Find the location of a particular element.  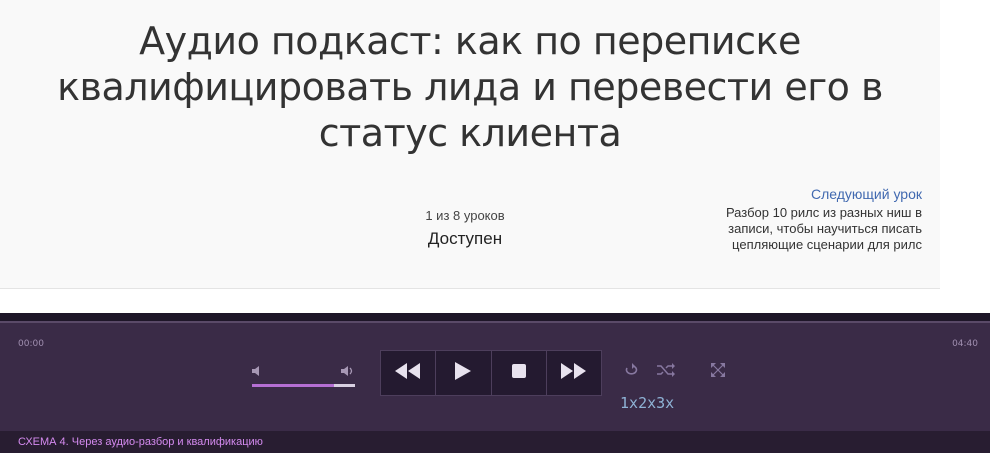

stop-button is located at coordinates (519, 373).